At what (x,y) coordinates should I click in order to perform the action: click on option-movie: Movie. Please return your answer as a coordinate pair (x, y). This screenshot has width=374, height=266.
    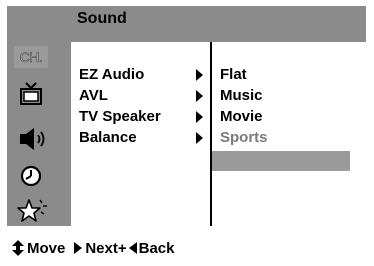
    Looking at the image, I should click on (241, 117).